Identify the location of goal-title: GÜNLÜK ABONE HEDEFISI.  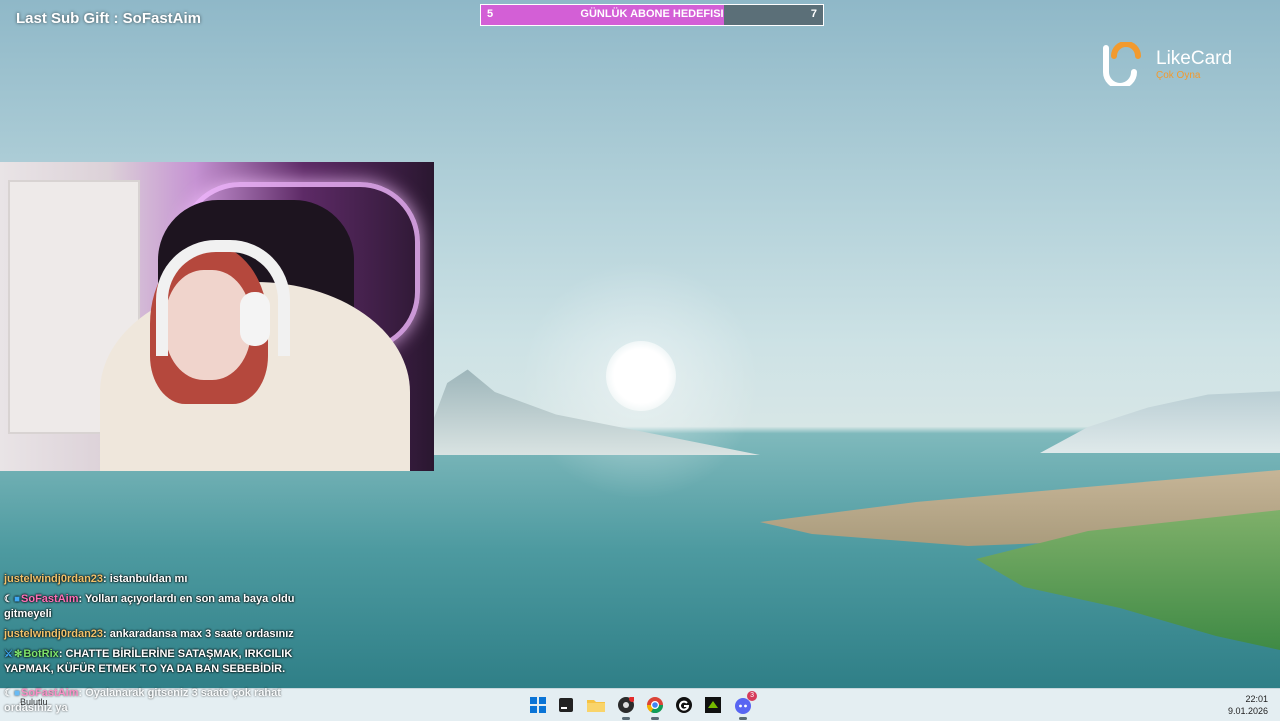
(652, 14).